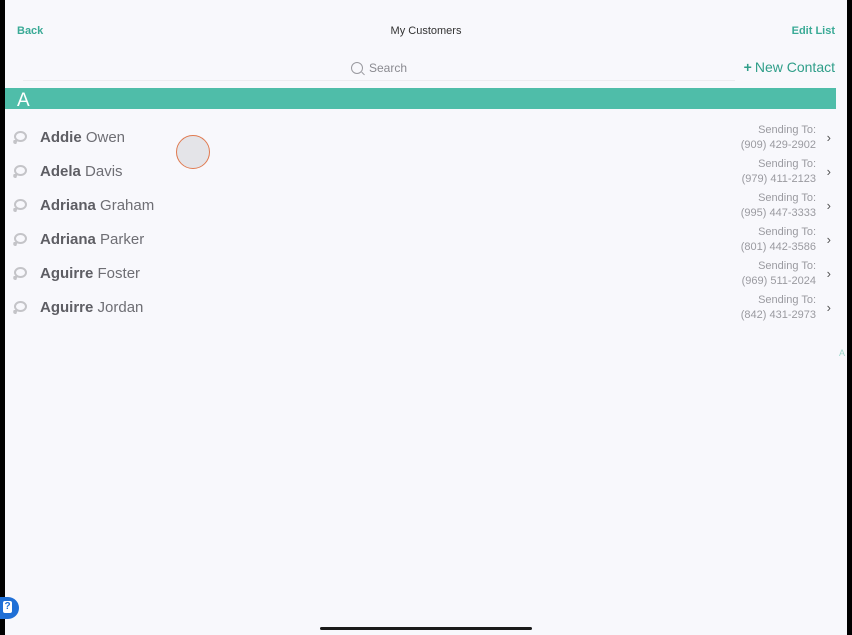  I want to click on contact-last-name: Owen, so click(105, 137).